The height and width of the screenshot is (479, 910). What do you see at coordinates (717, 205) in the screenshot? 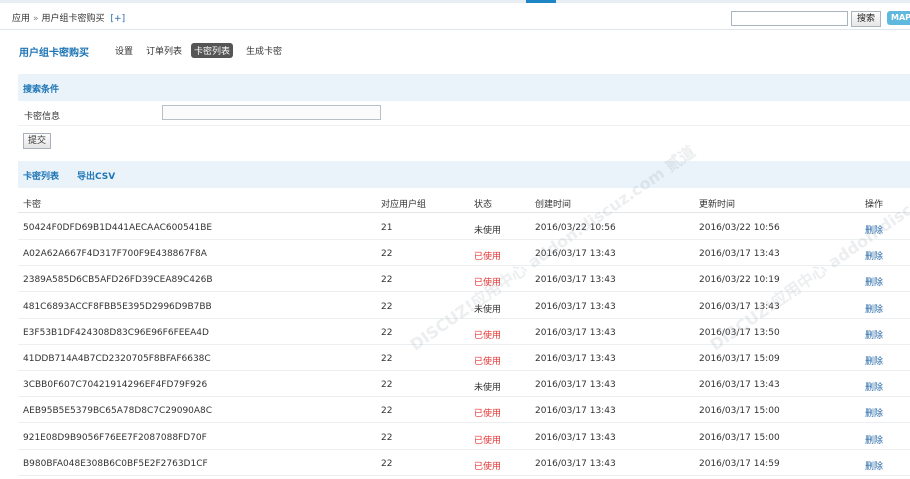
I see `header-updated: 更新时间` at bounding box center [717, 205].